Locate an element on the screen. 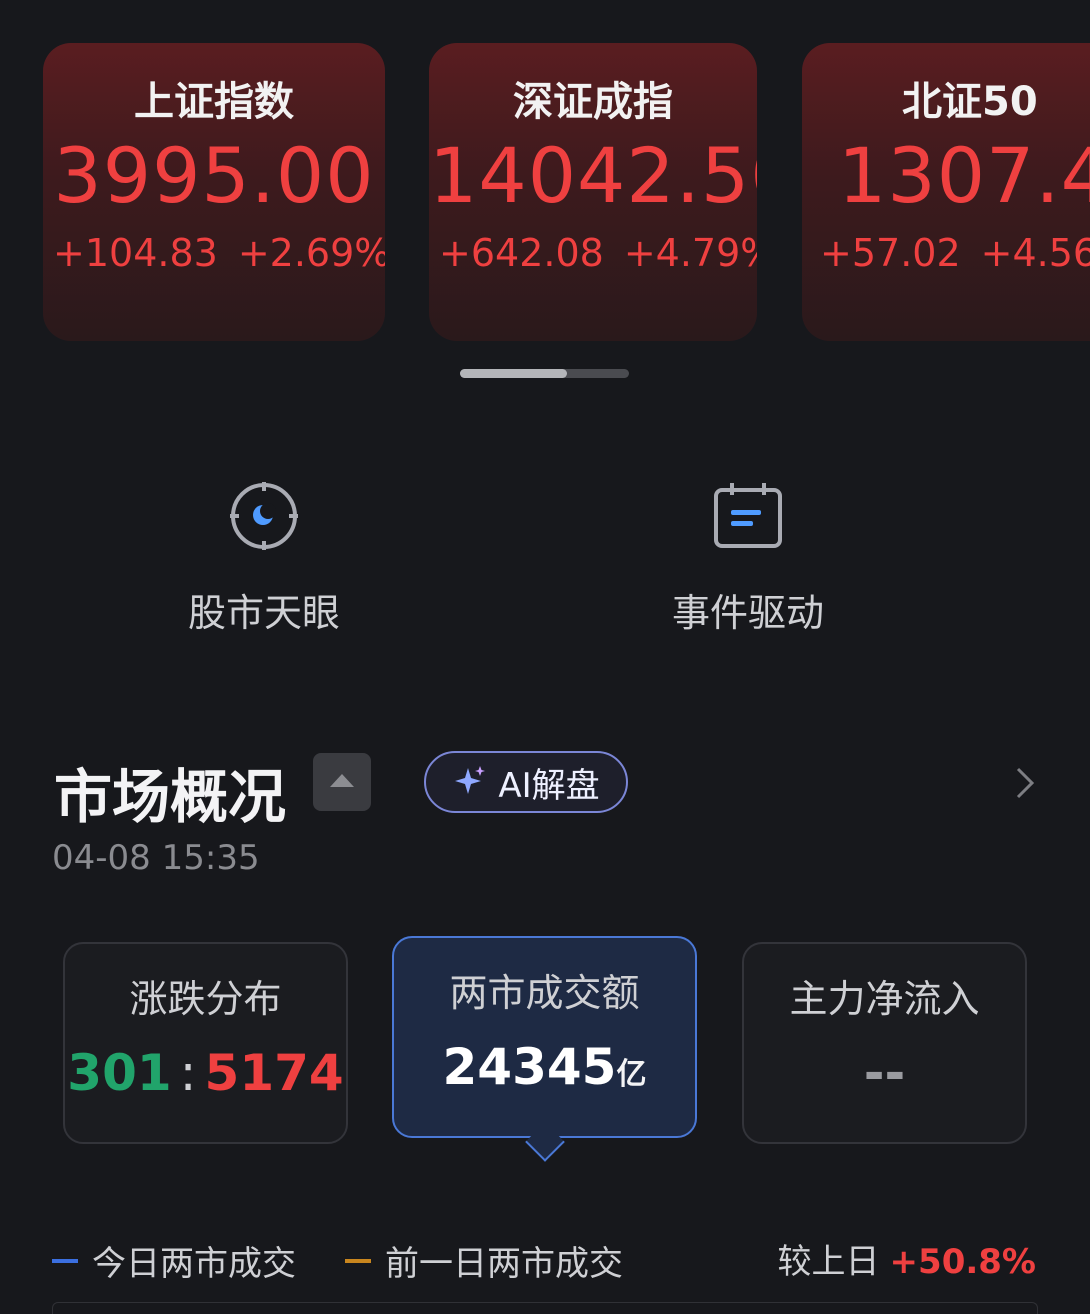 This screenshot has width=1090, height=1314. ai-analysis-button: AI解盘 is located at coordinates (526, 782).